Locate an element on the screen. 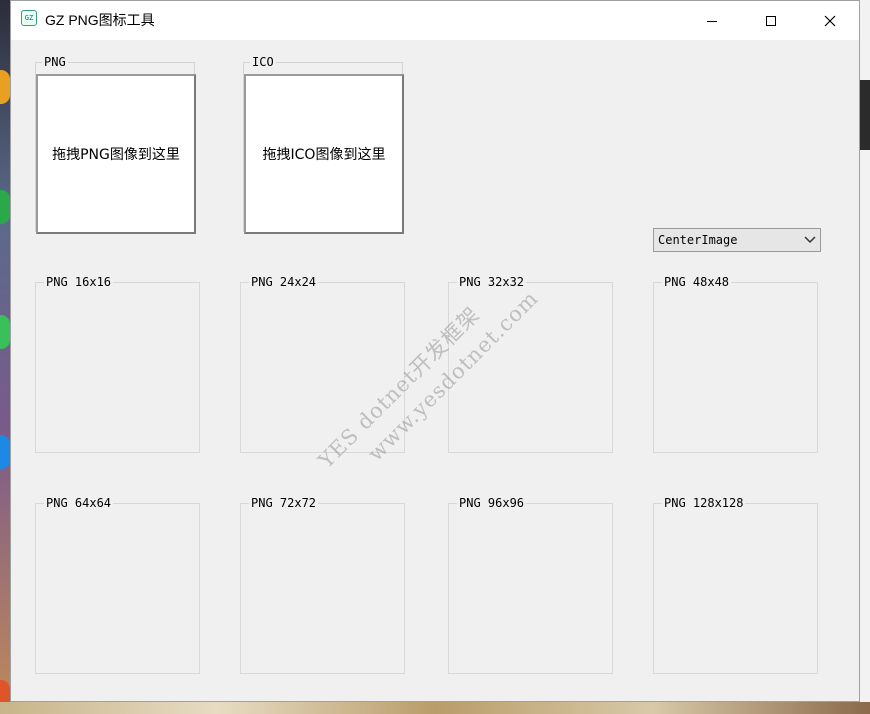 This screenshot has width=870, height=714. preview-png-24: PNG 24x24 is located at coordinates (322, 363).